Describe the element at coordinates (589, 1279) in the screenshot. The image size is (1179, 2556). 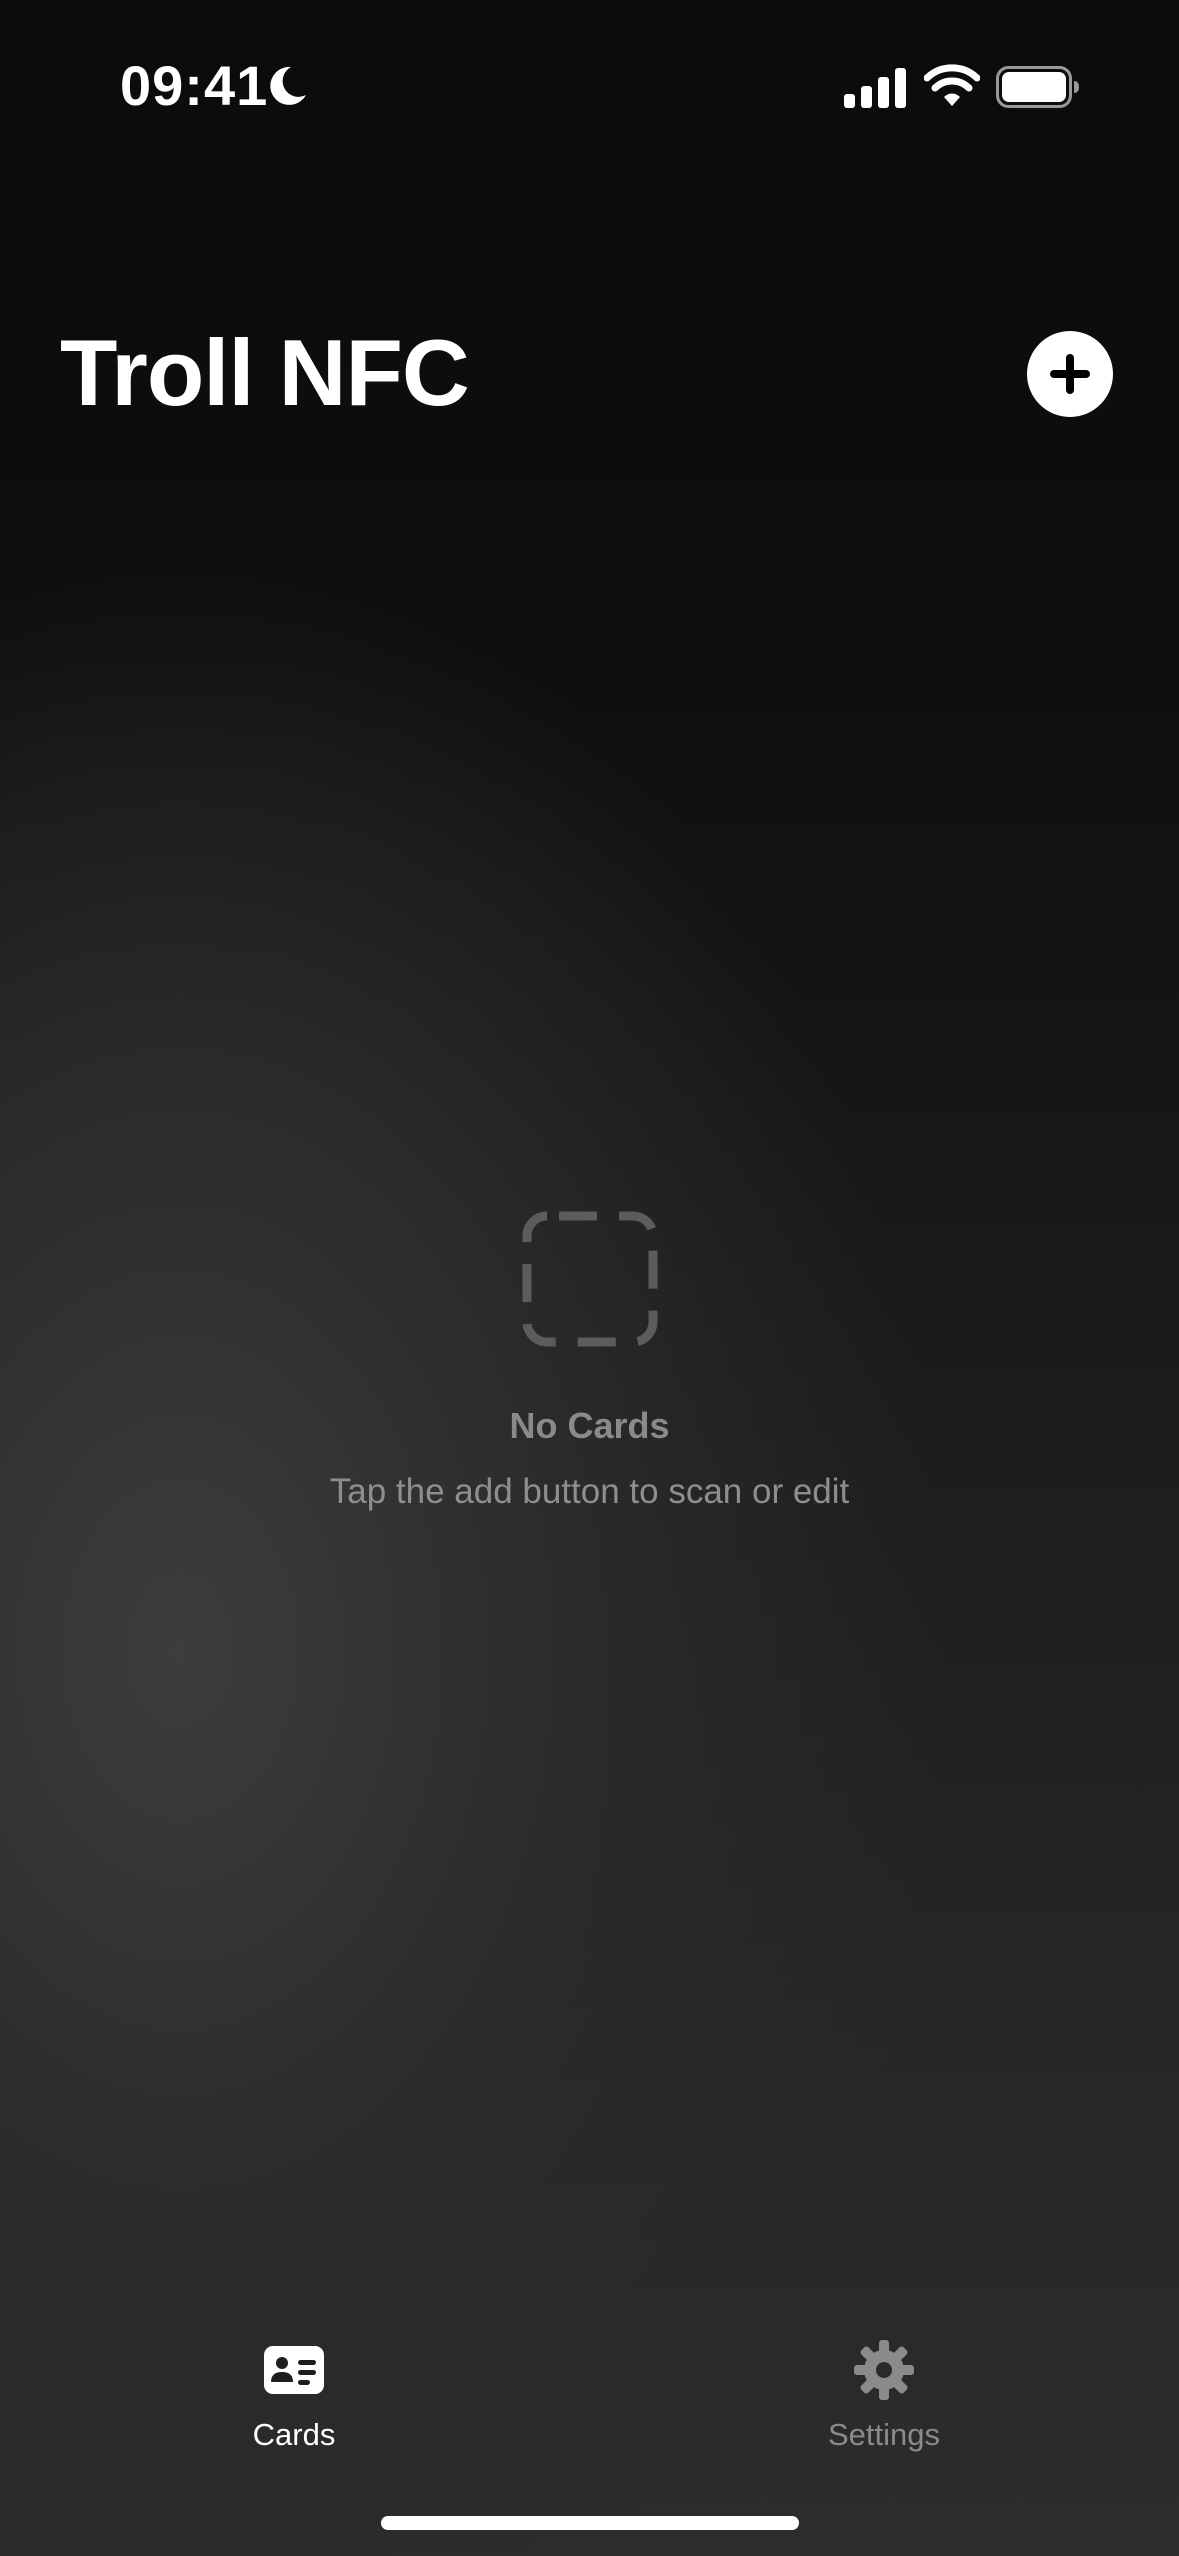
I see `dashed-square-icon` at that location.